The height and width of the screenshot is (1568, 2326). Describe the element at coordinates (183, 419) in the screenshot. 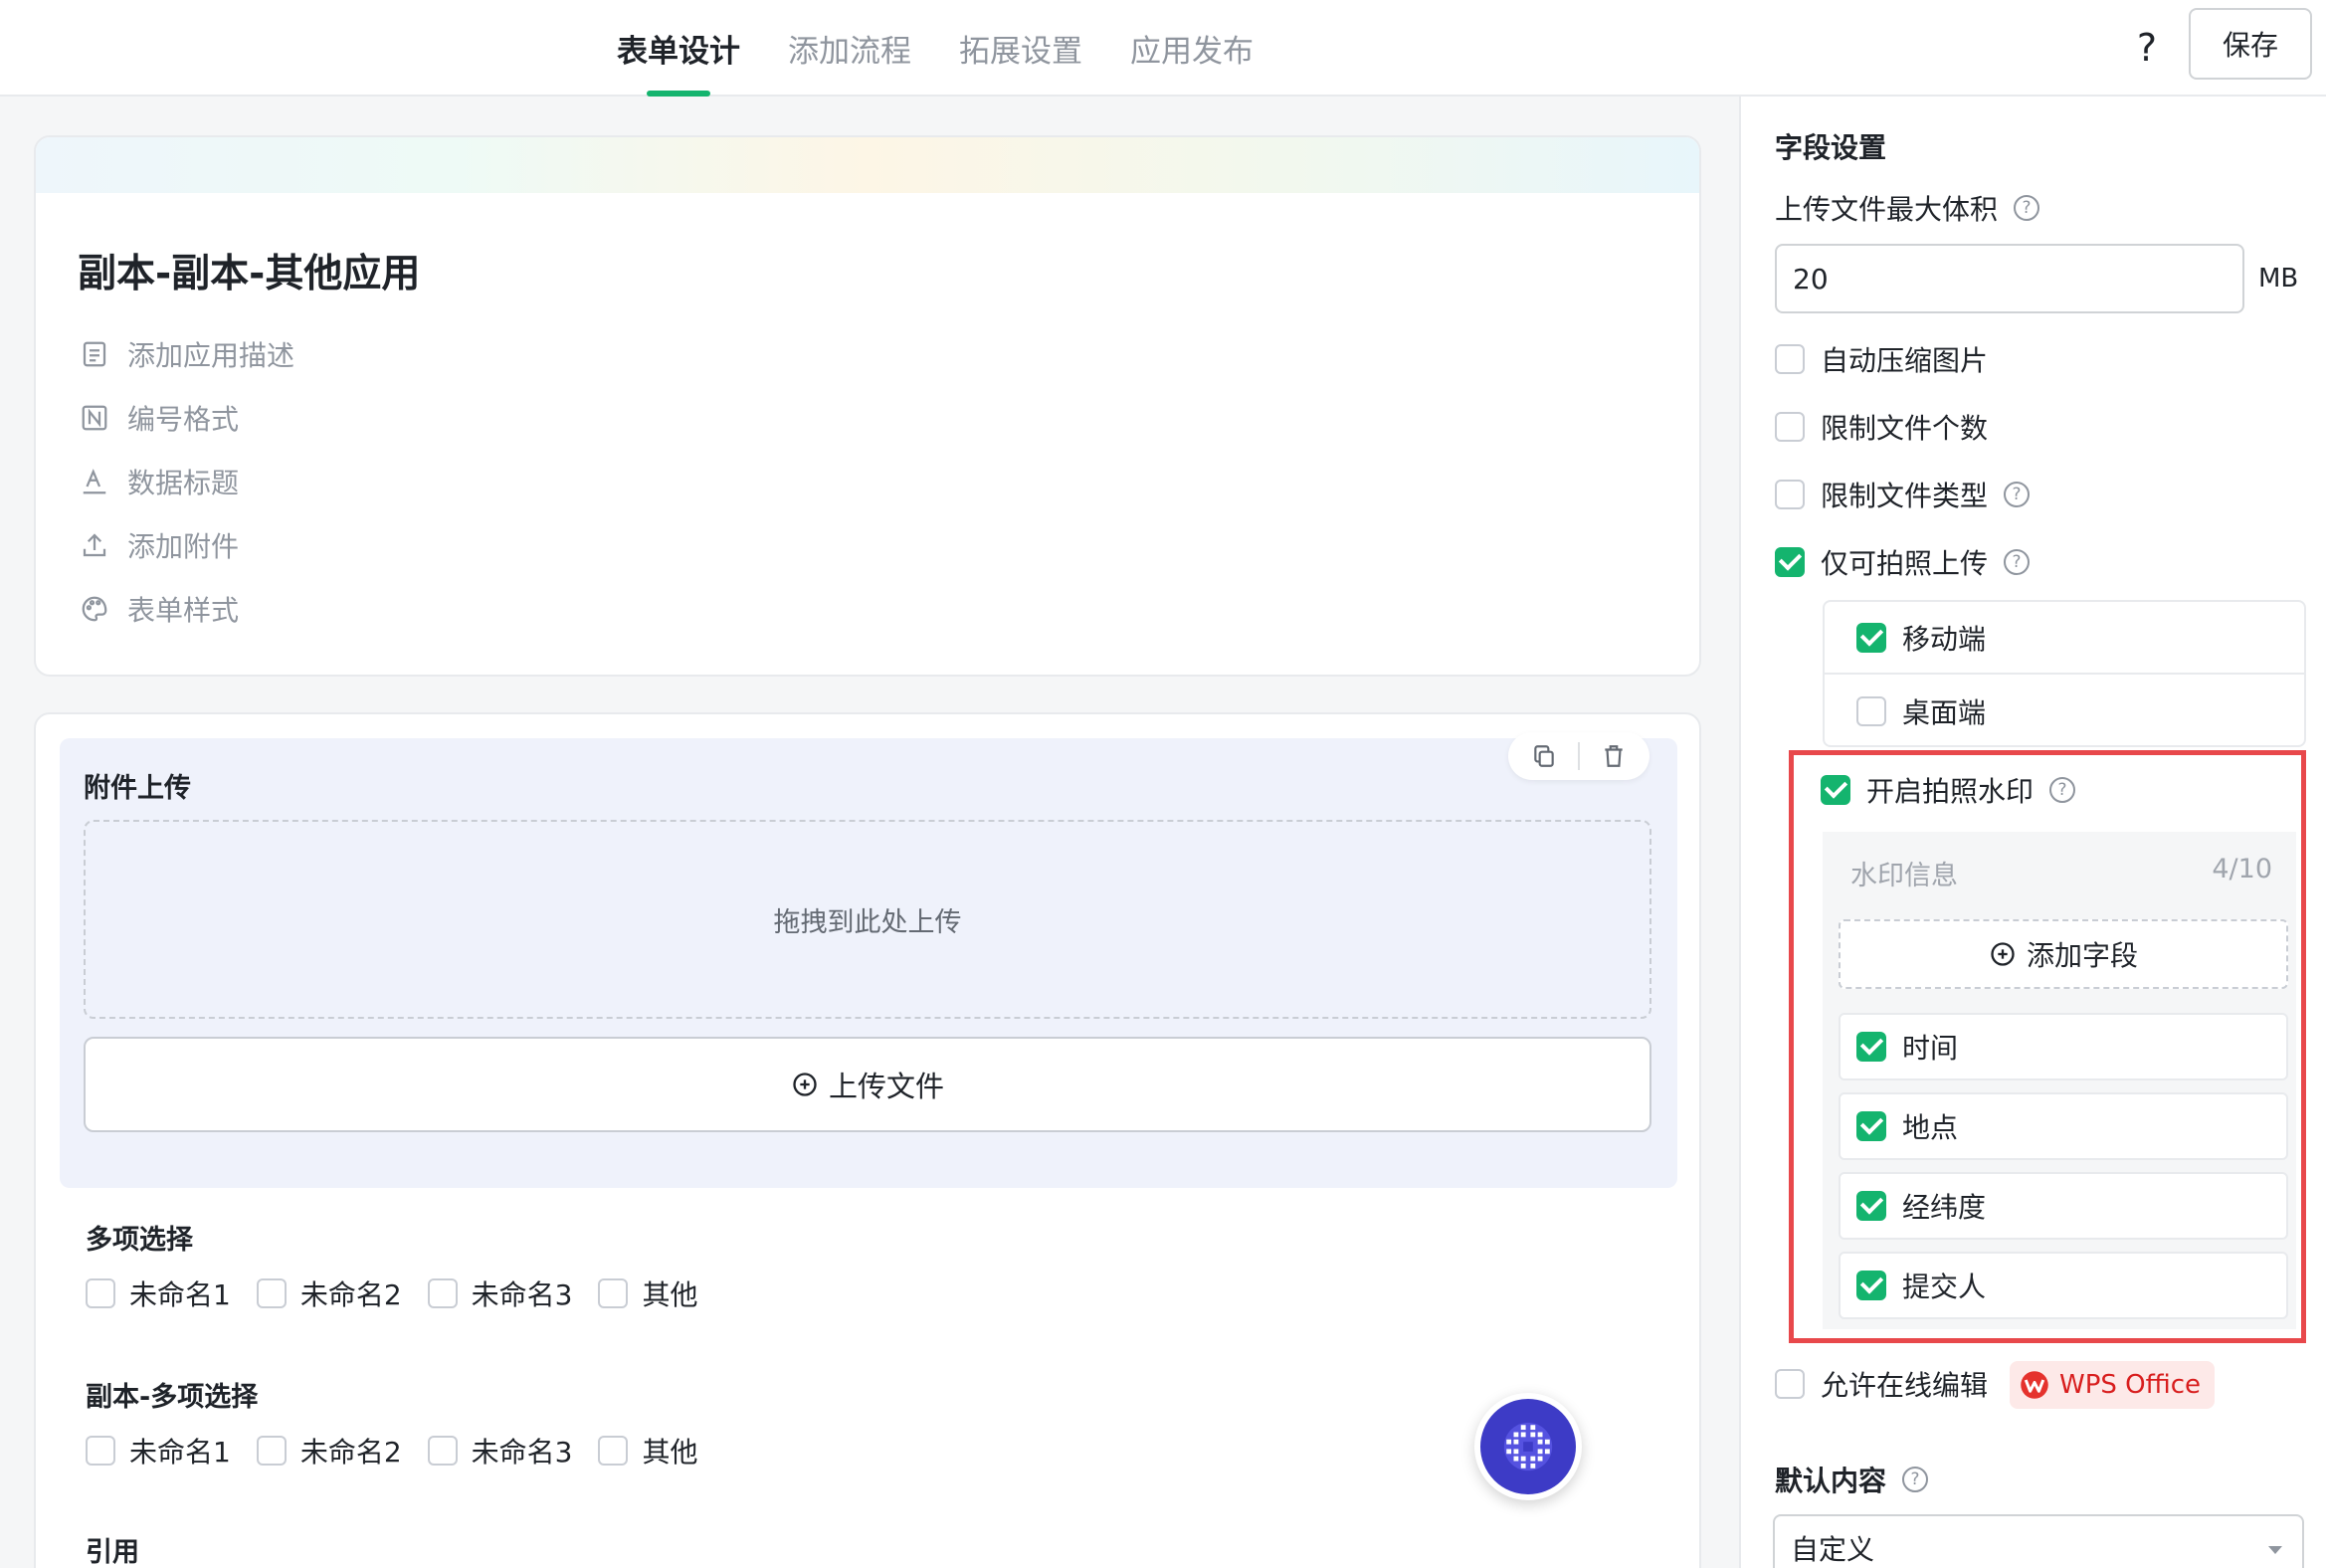

I see `number-format-label: 编号格式` at that location.